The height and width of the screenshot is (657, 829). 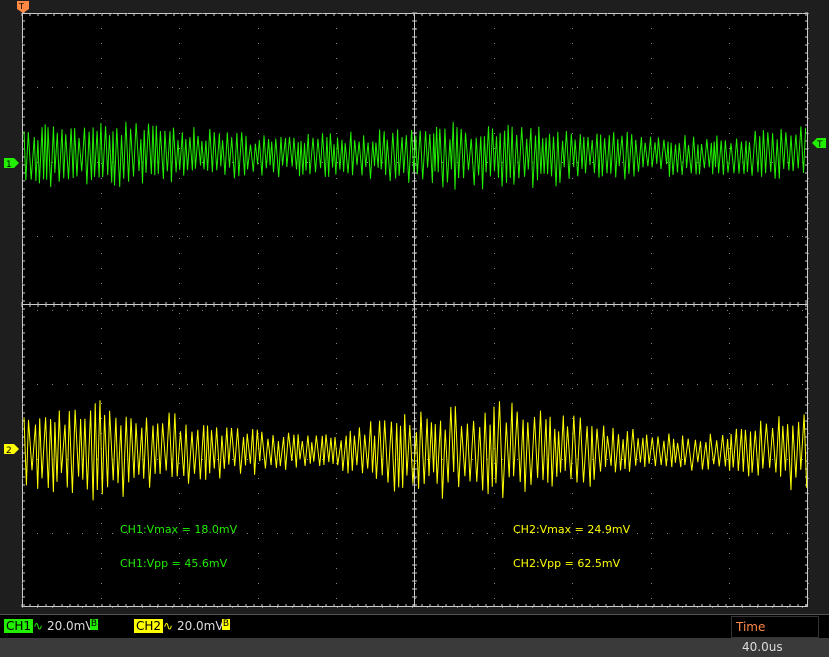 What do you see at coordinates (11, 450) in the screenshot?
I see `ch2-offset-marker: 2` at bounding box center [11, 450].